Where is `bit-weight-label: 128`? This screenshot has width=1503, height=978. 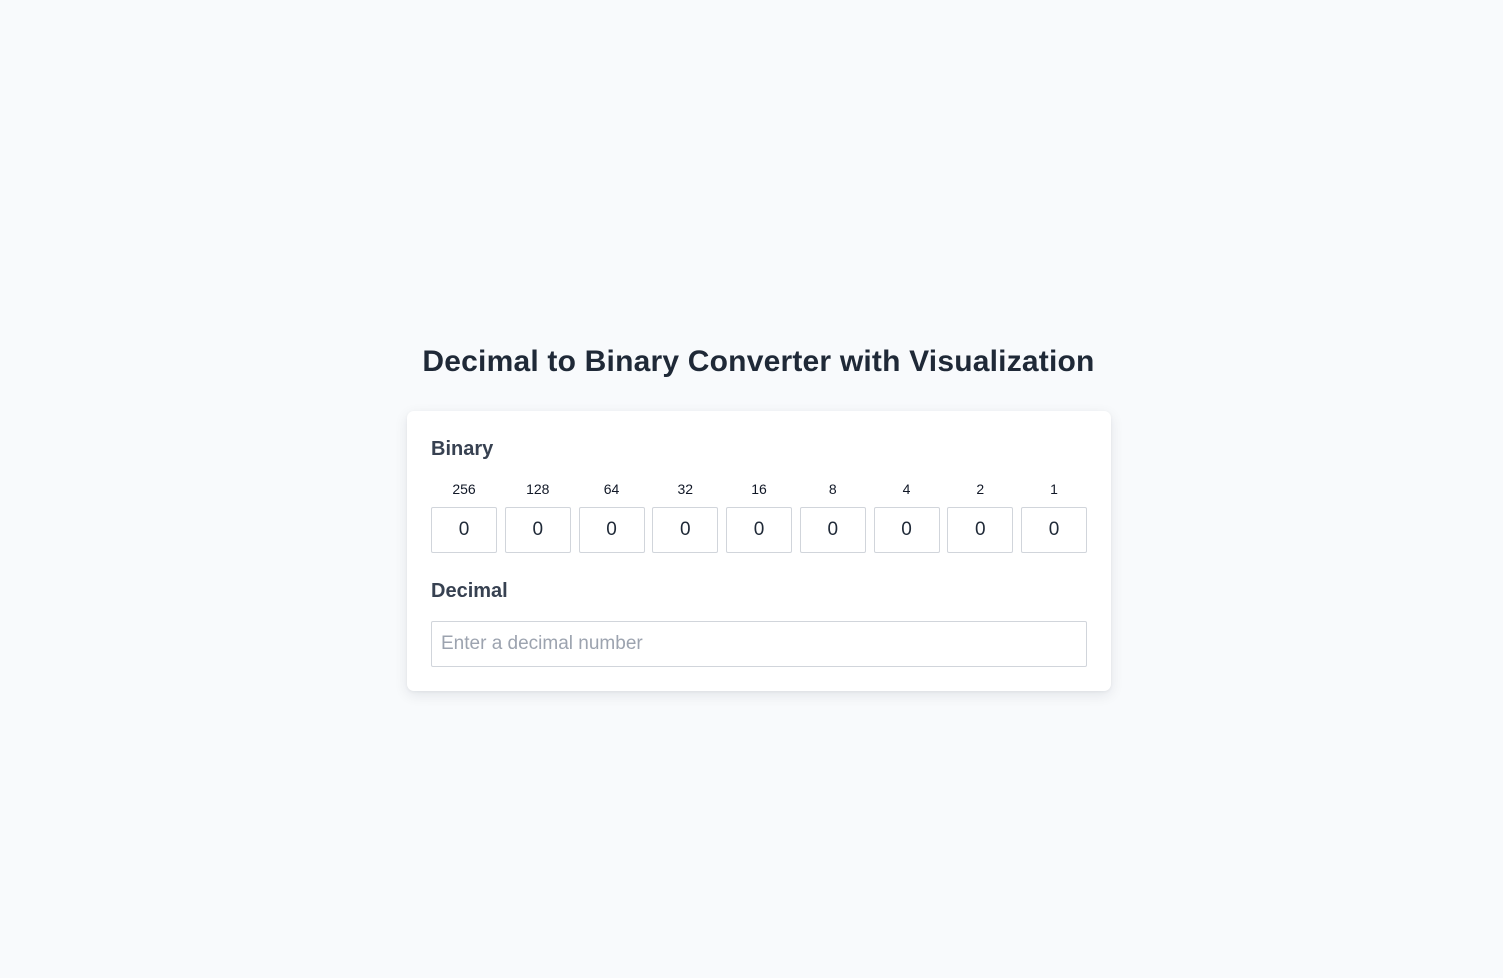 bit-weight-label: 128 is located at coordinates (538, 489).